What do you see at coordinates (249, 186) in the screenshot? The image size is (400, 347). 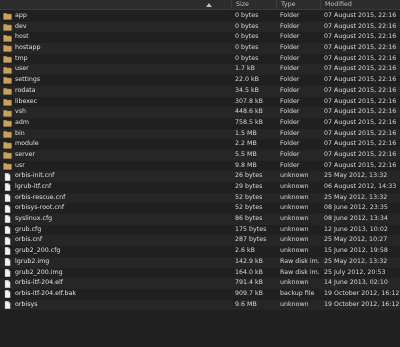 I see `file-size: 29 bytes` at bounding box center [249, 186].